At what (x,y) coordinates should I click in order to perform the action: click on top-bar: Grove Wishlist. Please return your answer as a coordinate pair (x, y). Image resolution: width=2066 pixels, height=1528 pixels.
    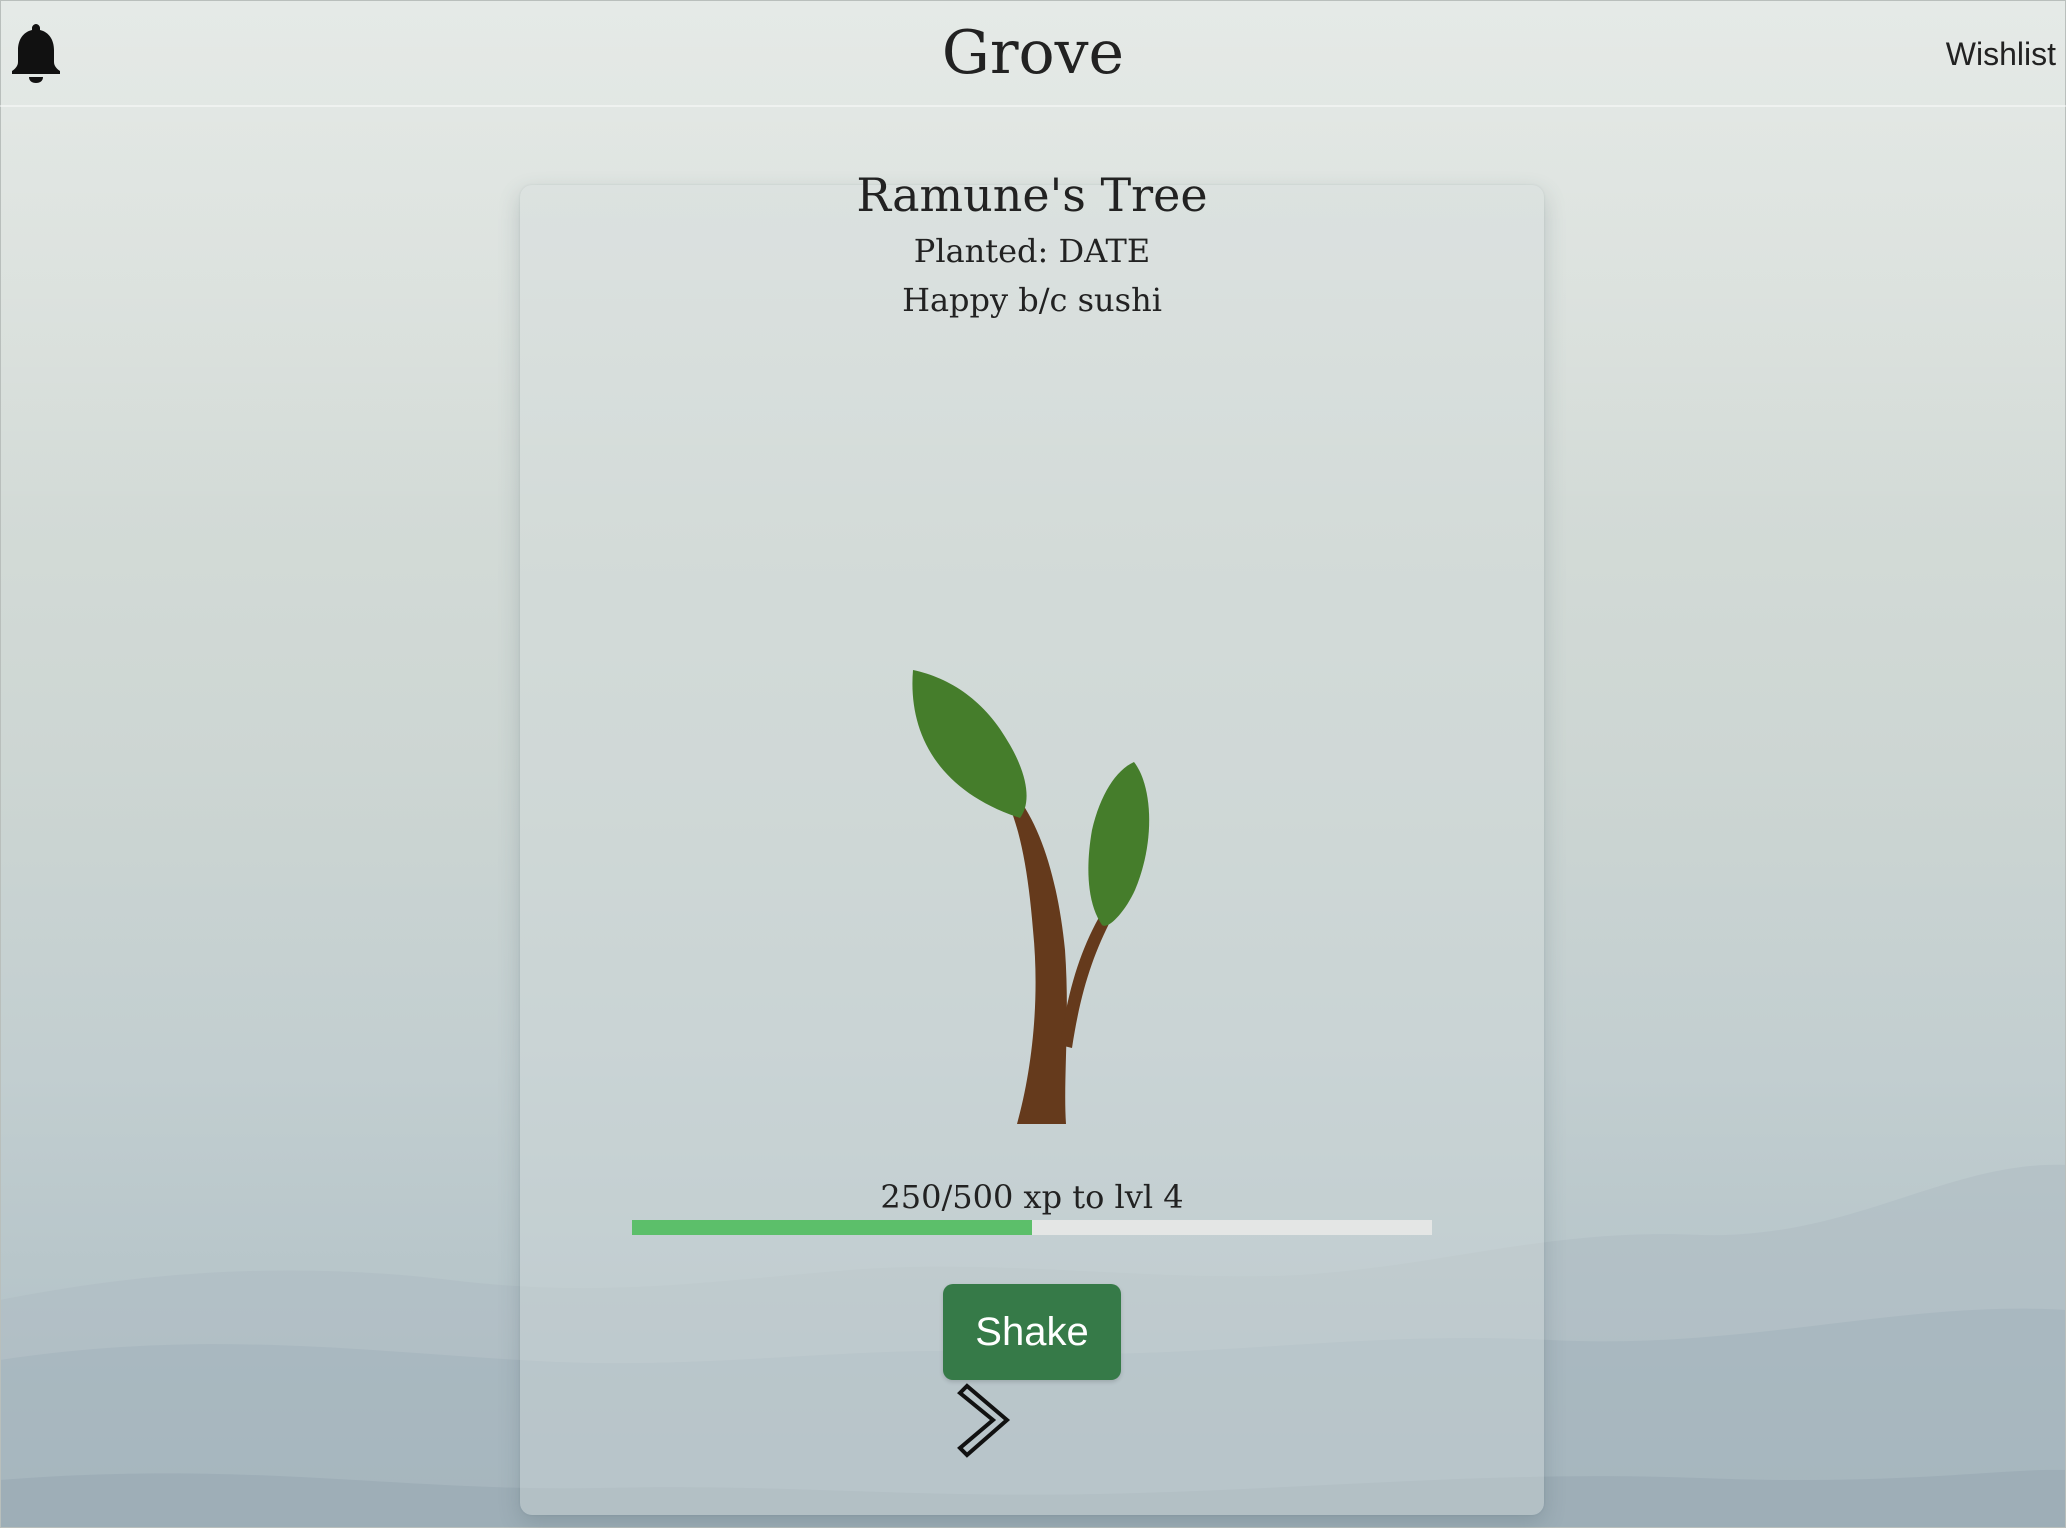
    Looking at the image, I should click on (1033, 53).